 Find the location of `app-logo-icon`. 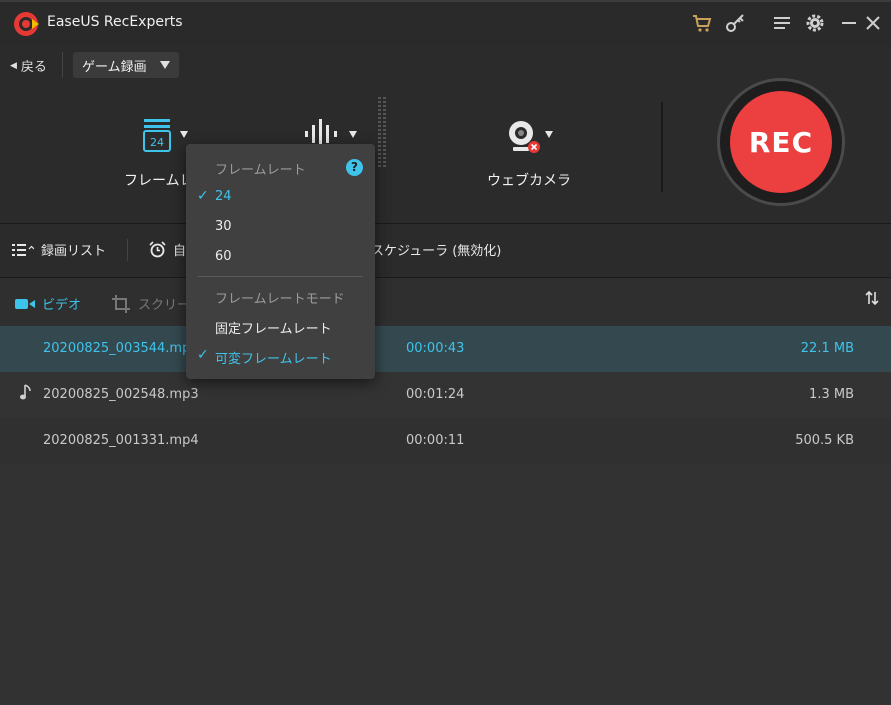

app-logo-icon is located at coordinates (26, 24).